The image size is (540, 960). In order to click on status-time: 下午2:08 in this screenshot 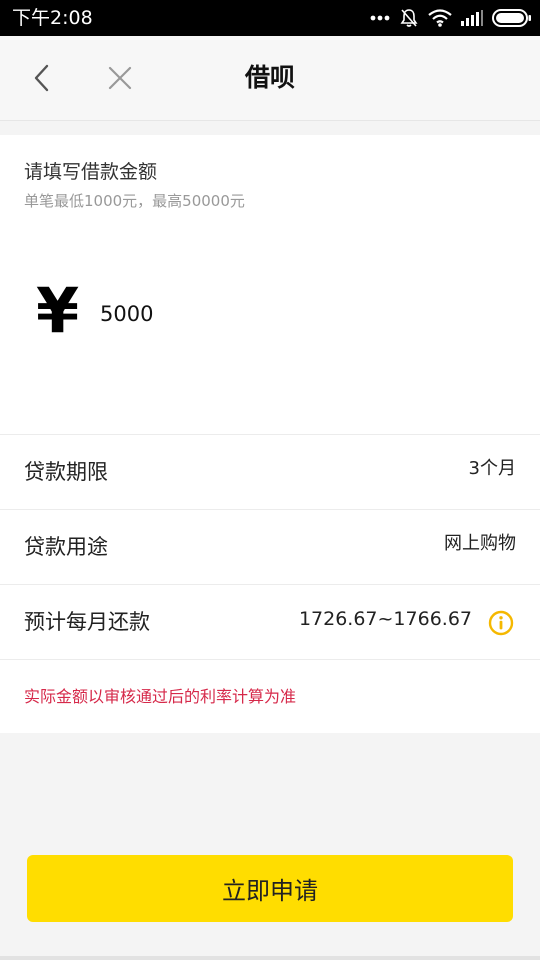, I will do `click(52, 18)`.